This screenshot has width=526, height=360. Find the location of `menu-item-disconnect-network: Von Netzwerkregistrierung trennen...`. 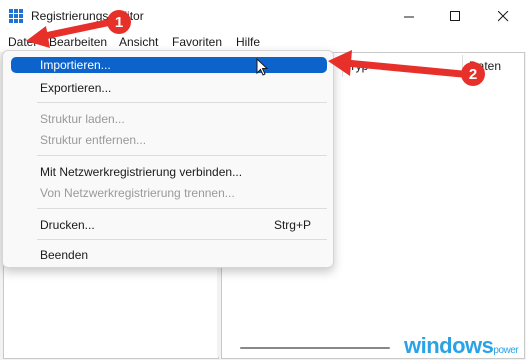

menu-item-disconnect-network: Von Netzwerkregistrierung trennen... is located at coordinates (137, 193).